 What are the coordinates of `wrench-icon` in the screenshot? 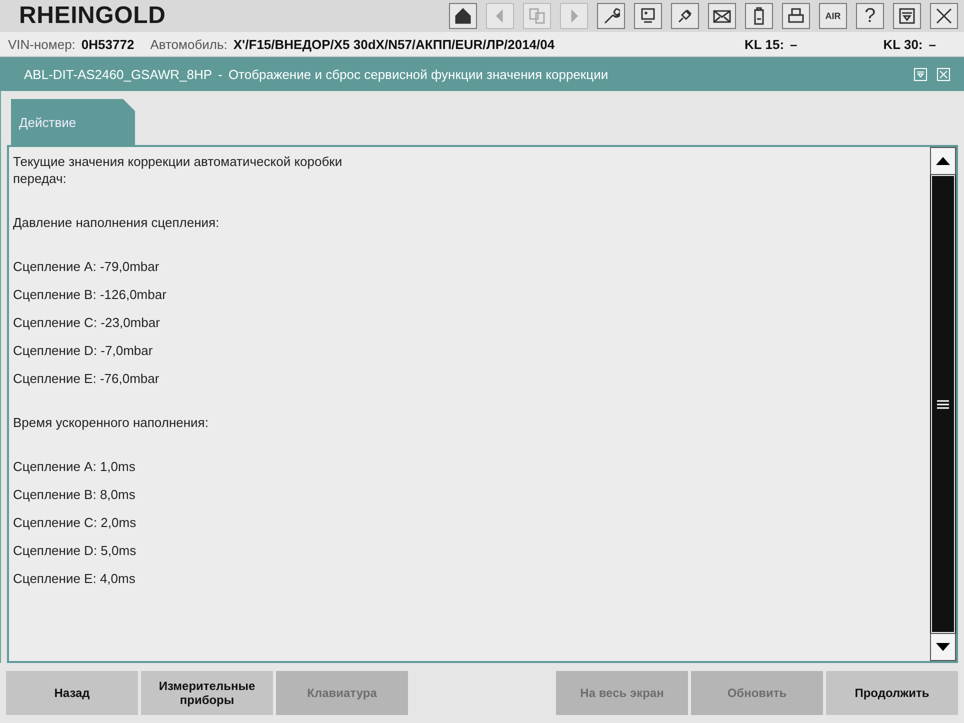 It's located at (611, 16).